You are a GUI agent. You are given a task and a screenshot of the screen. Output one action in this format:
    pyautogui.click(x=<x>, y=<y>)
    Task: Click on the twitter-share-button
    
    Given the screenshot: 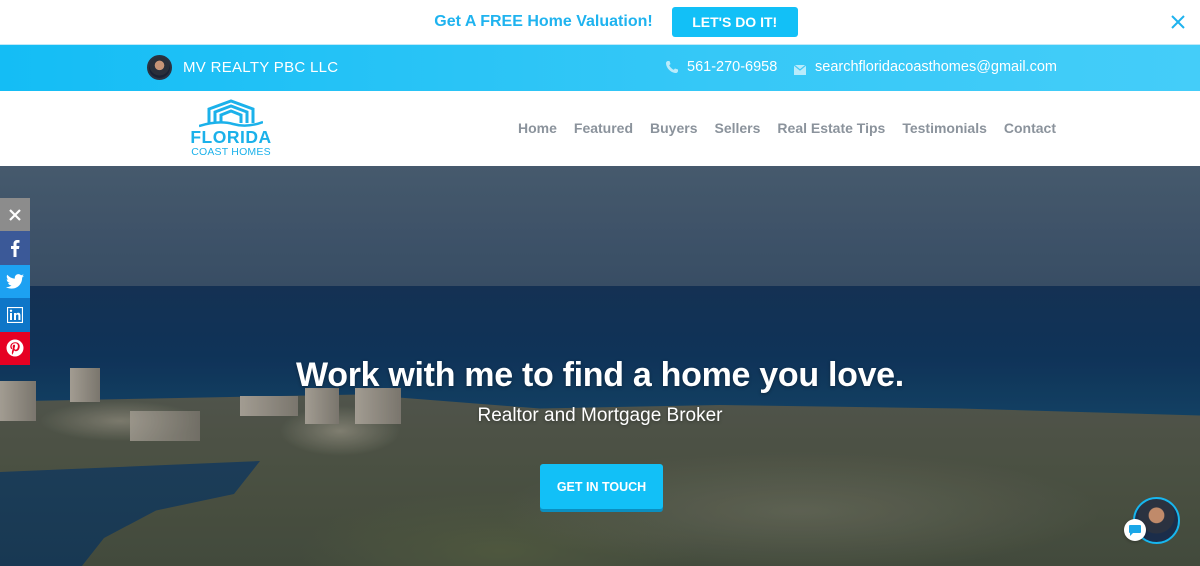 What is the action you would take?
    pyautogui.click(x=15, y=281)
    